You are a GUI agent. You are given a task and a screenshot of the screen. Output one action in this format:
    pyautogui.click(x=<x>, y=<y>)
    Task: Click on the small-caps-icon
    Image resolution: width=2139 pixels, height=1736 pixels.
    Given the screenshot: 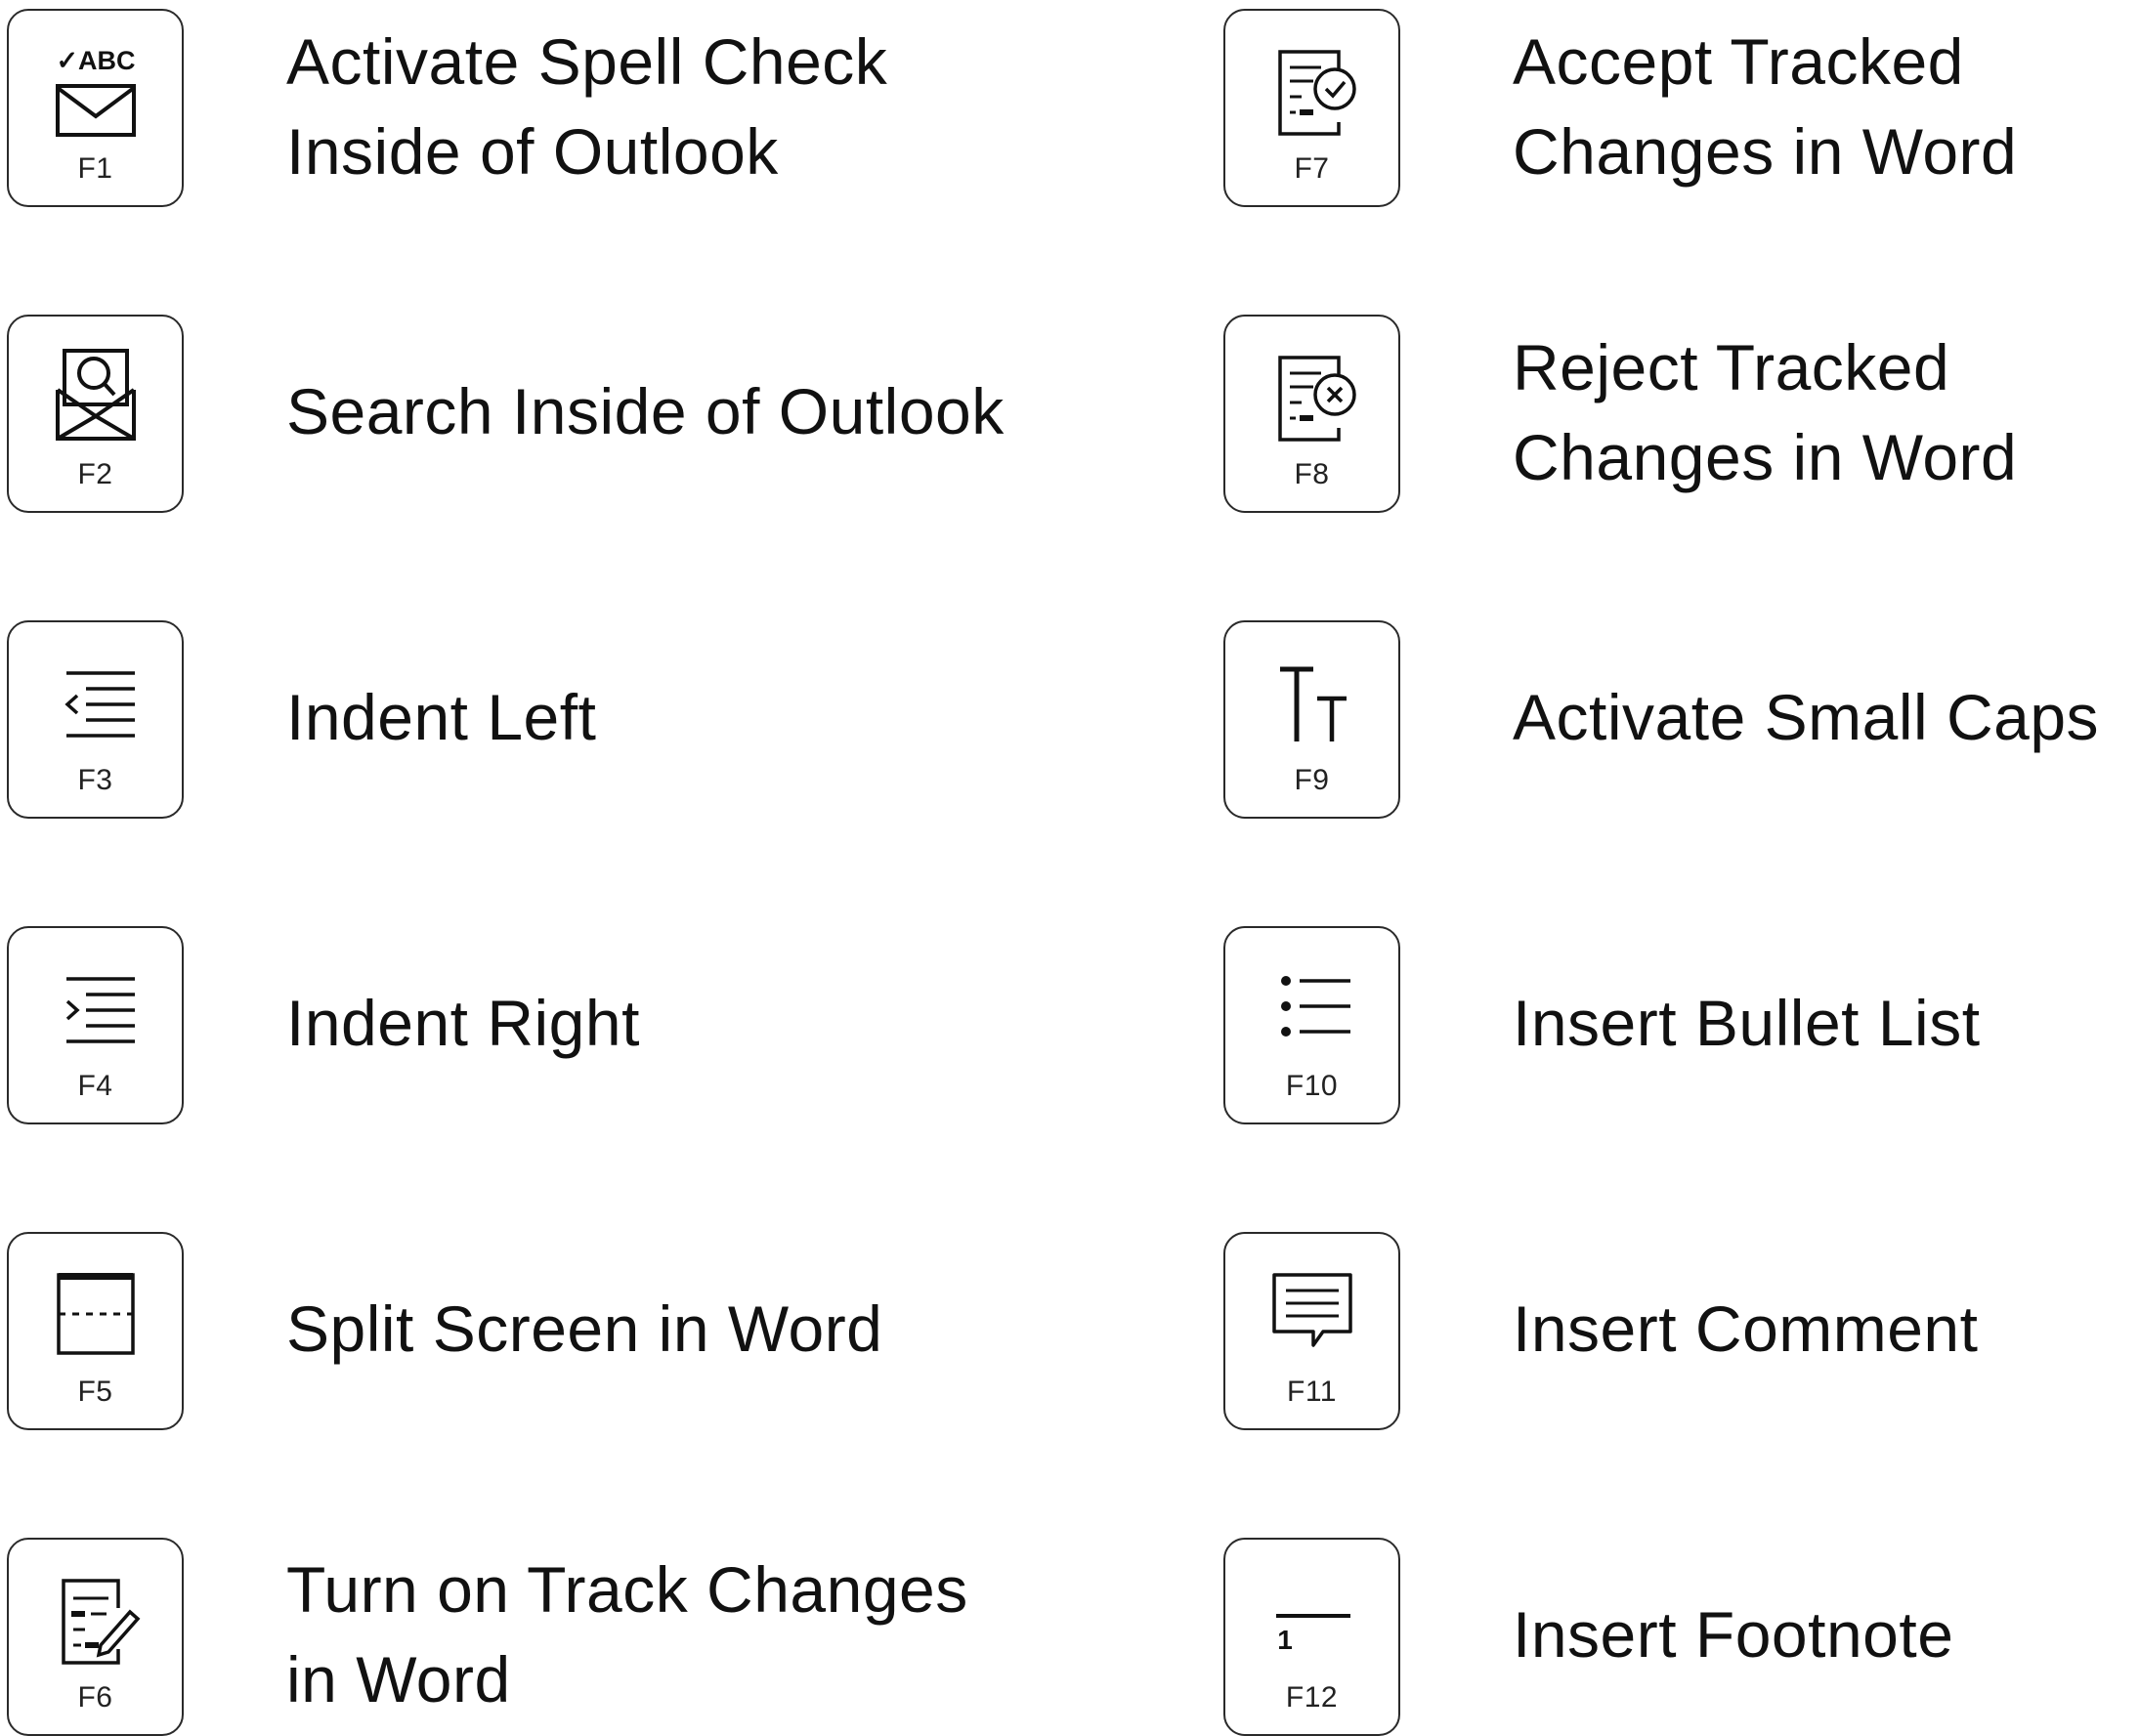 What is the action you would take?
    pyautogui.click(x=1313, y=703)
    